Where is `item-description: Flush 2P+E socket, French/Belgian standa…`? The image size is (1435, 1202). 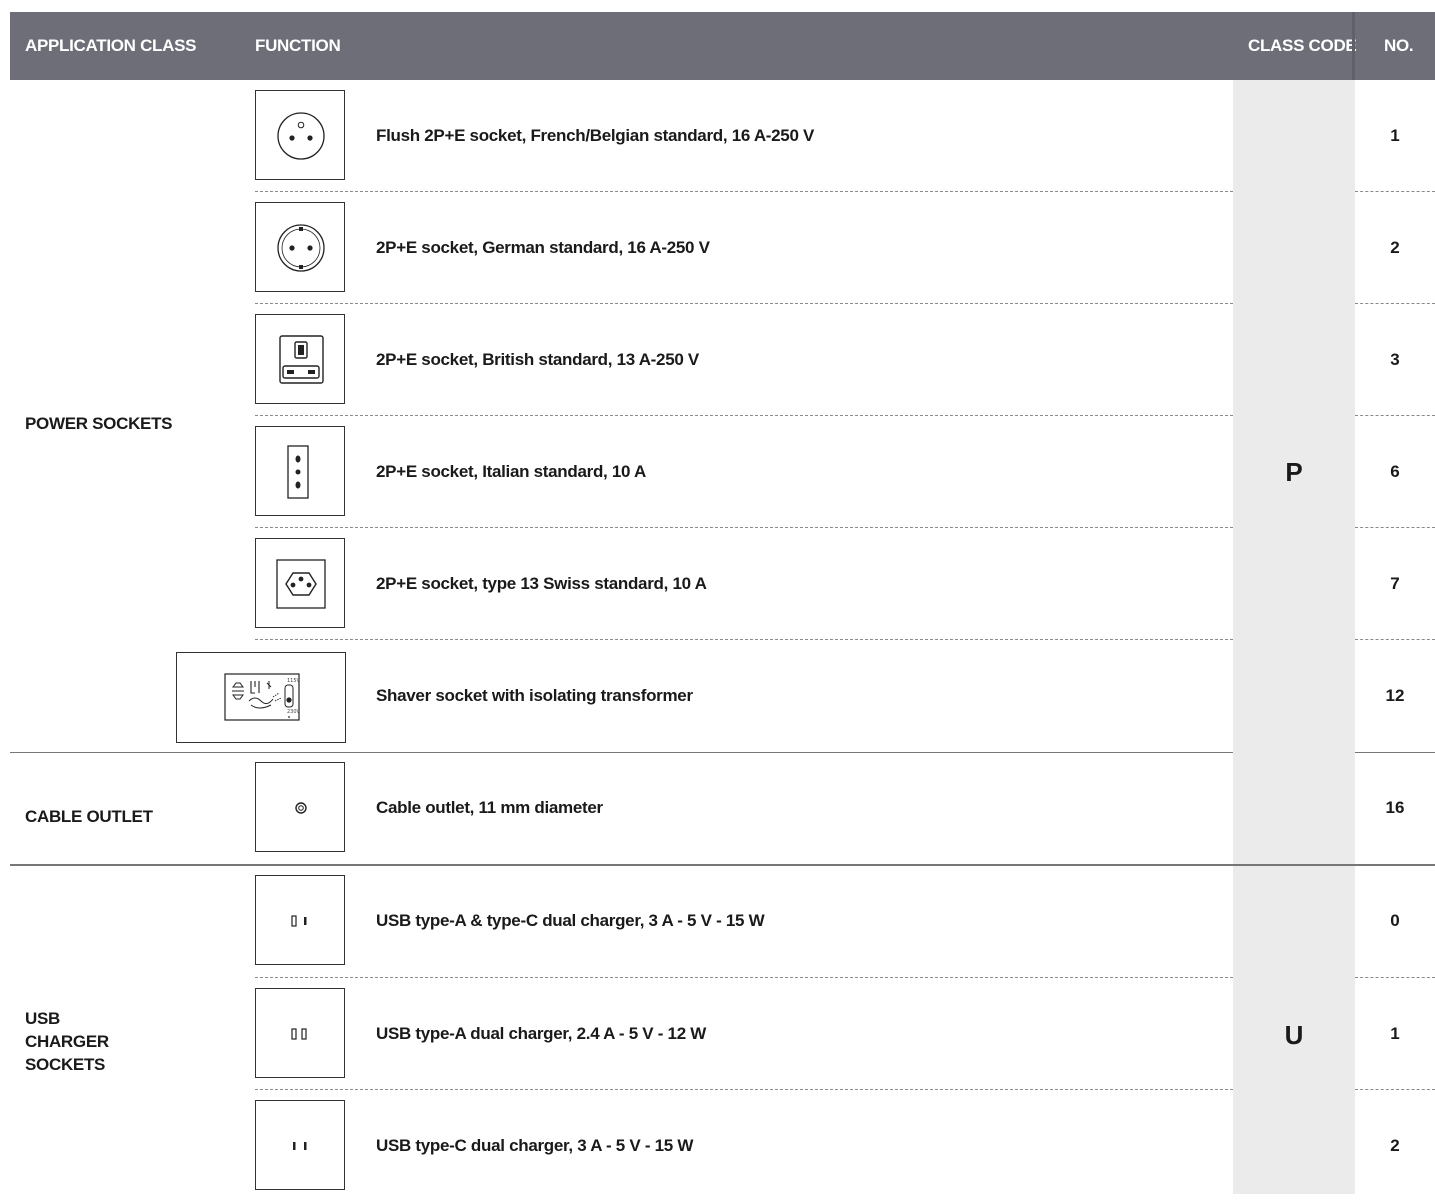
item-description: Flush 2P+E socket, French/Belgian standa… is located at coordinates (595, 135).